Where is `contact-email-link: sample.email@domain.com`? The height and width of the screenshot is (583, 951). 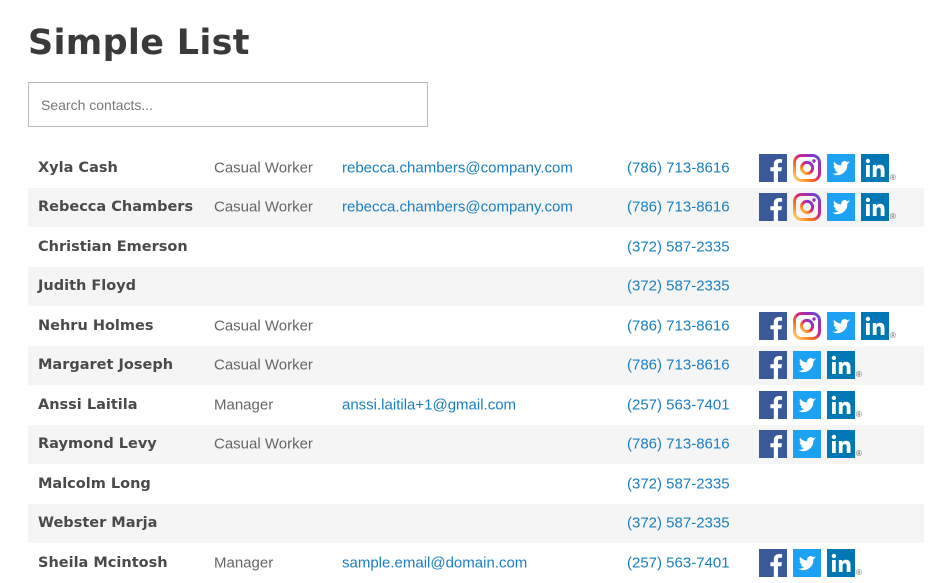 contact-email-link: sample.email@domain.com is located at coordinates (434, 562).